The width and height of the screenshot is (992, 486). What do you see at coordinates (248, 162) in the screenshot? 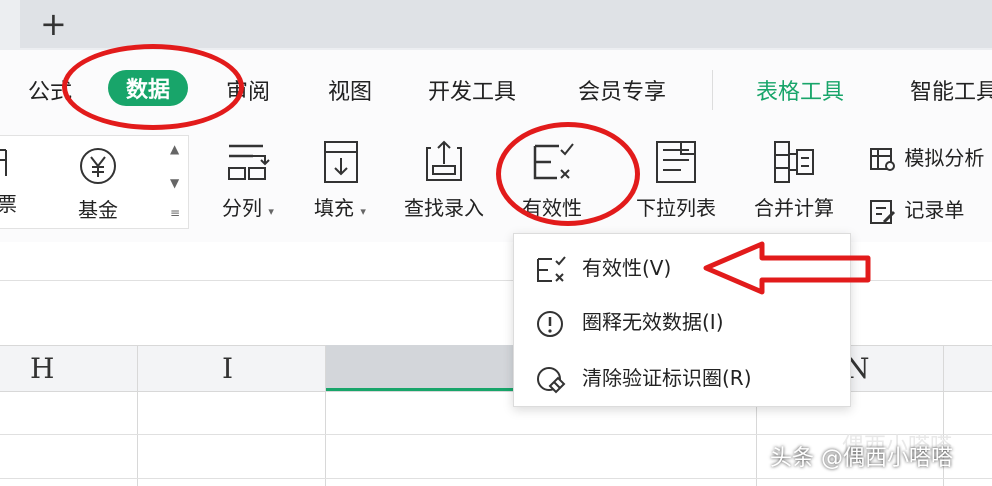
I see `split-columns-icon` at bounding box center [248, 162].